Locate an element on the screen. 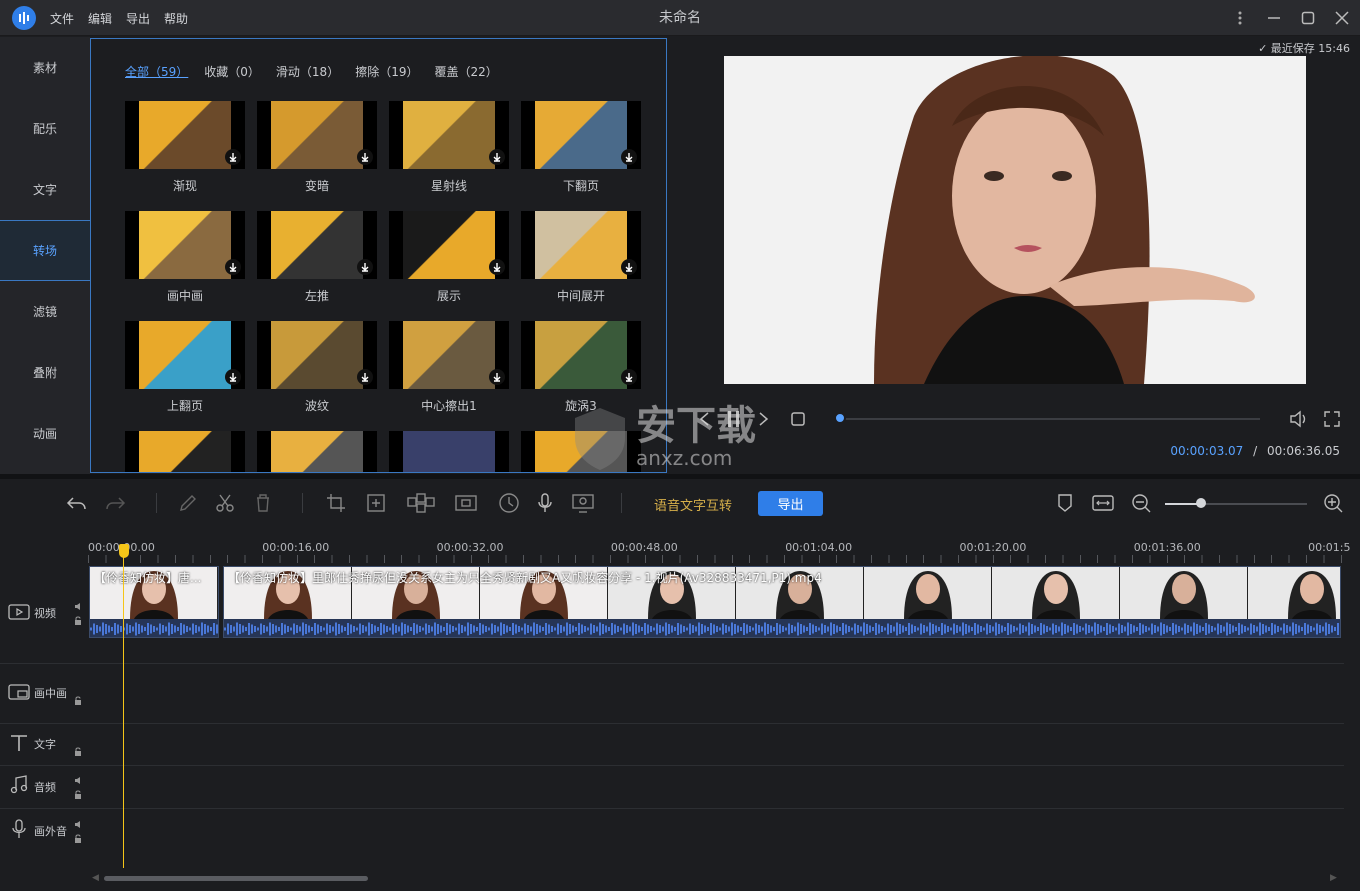 The width and height of the screenshot is (1360, 891). sidebar-item-6: 动画 is located at coordinates (45, 433).